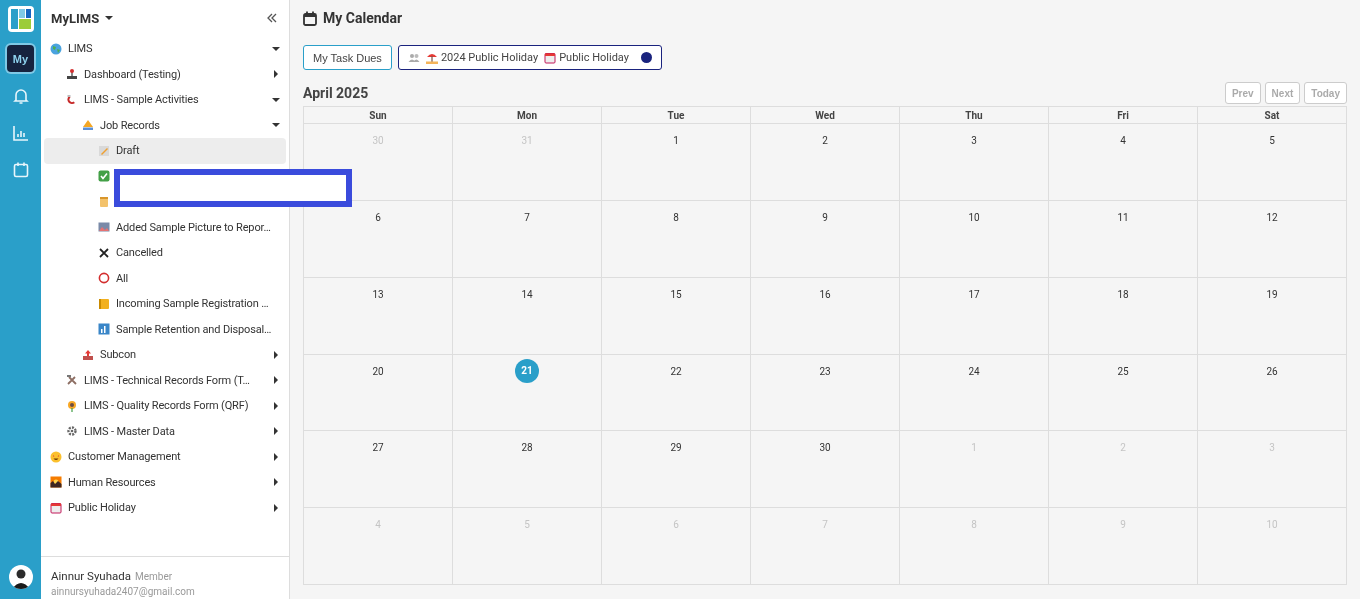 The width and height of the screenshot is (1360, 599). Describe the element at coordinates (154, 576) in the screenshot. I see `user-role: Member` at that location.